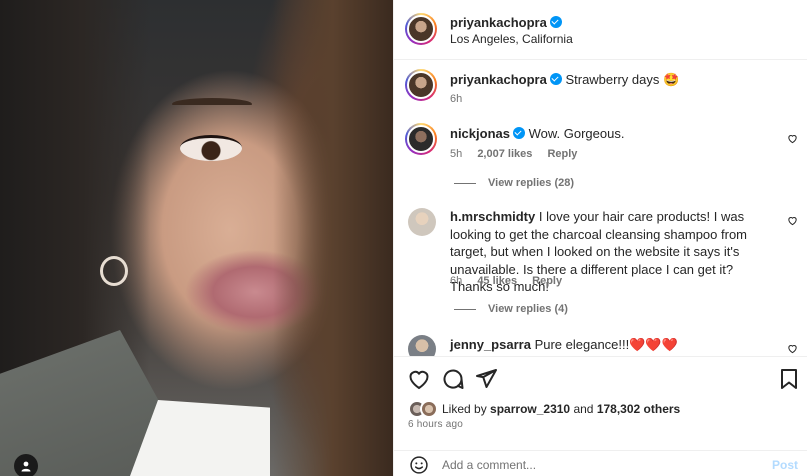 The width and height of the screenshot is (807, 476). Describe the element at coordinates (456, 281) in the screenshot. I see `comment-time: 6h` at that location.